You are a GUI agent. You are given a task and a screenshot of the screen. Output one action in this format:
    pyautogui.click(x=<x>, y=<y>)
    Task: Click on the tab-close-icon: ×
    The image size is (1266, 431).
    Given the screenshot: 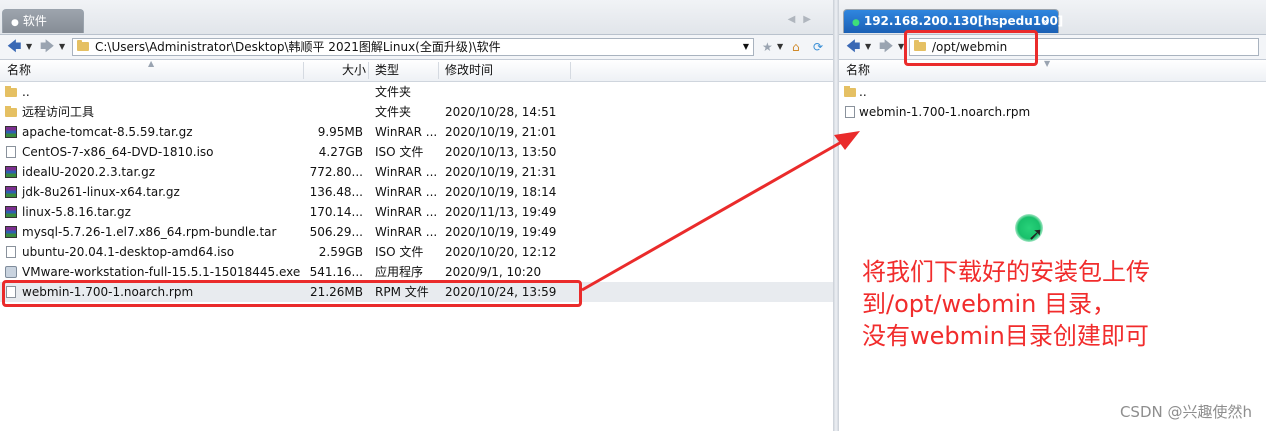 What is the action you would take?
    pyautogui.click(x=1045, y=21)
    